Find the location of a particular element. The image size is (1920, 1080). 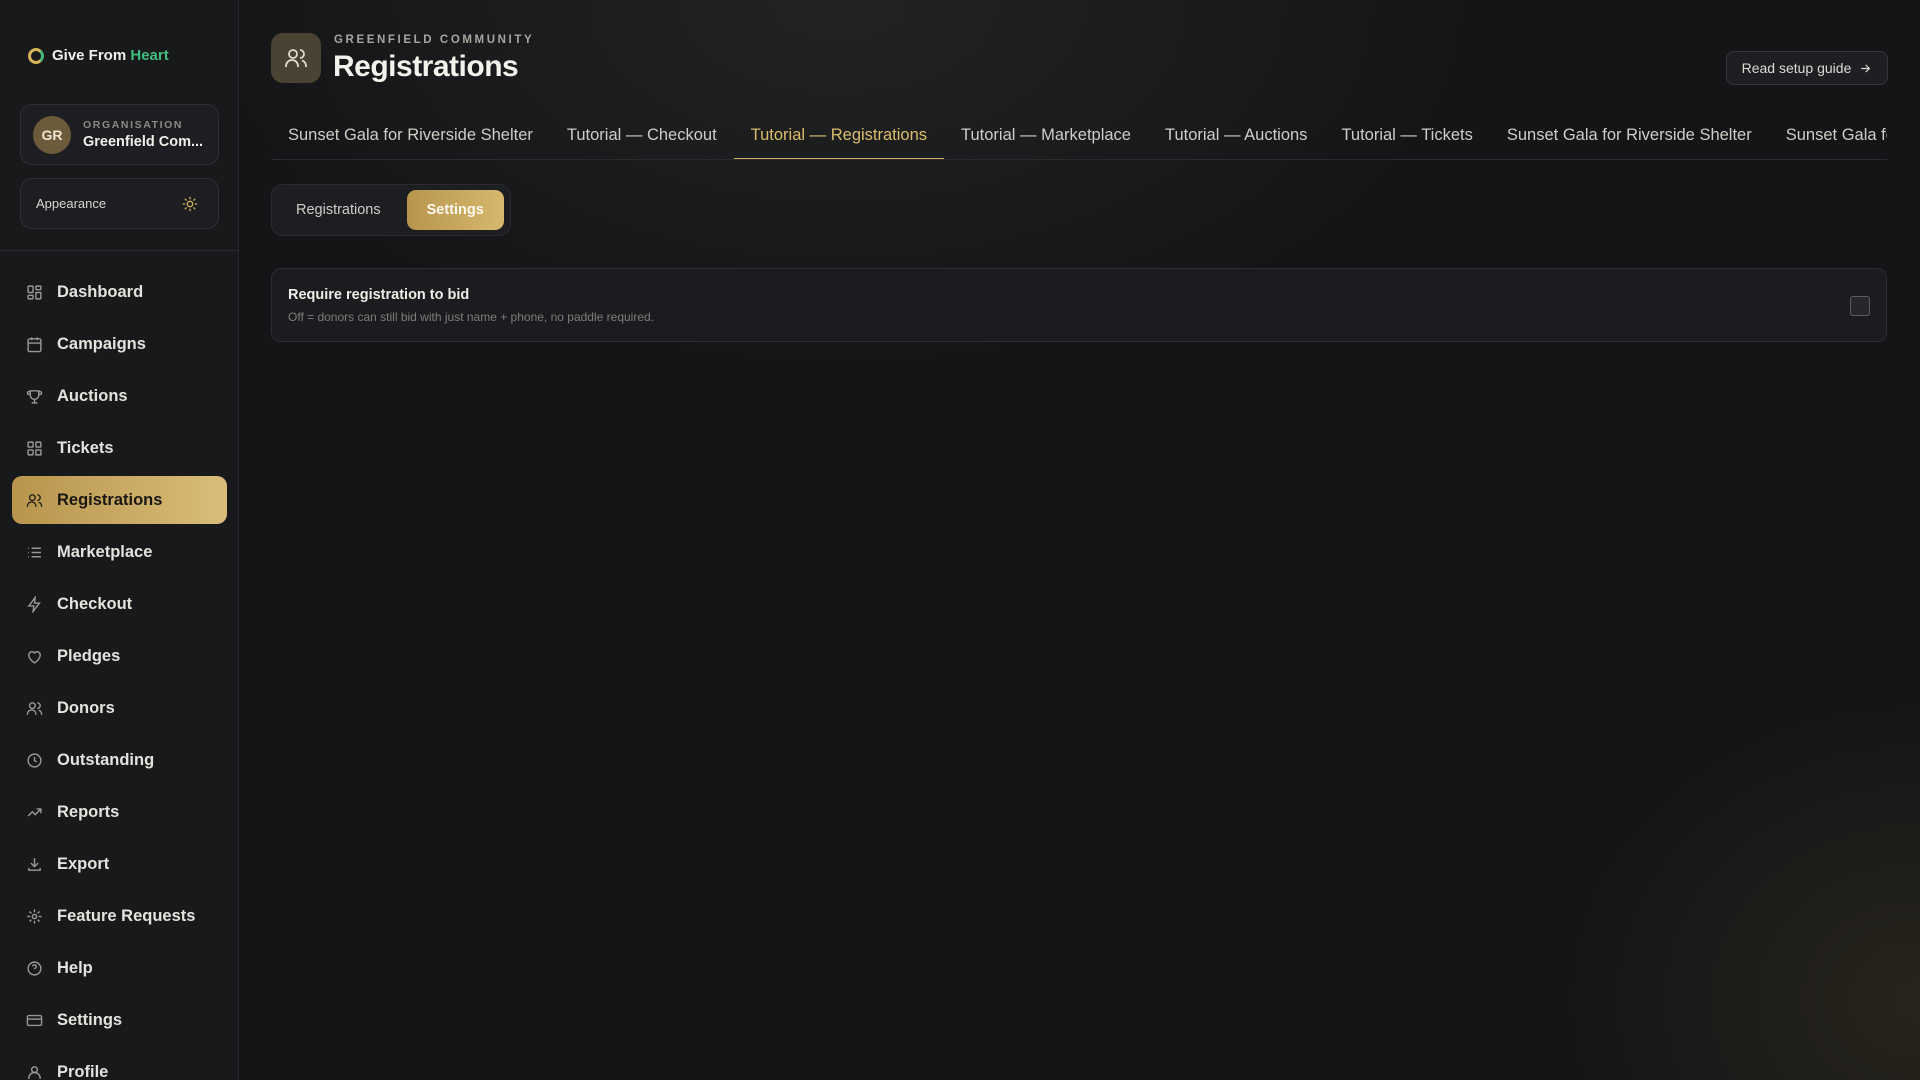

sidebar-item-label: Pledges is located at coordinates (89, 655).